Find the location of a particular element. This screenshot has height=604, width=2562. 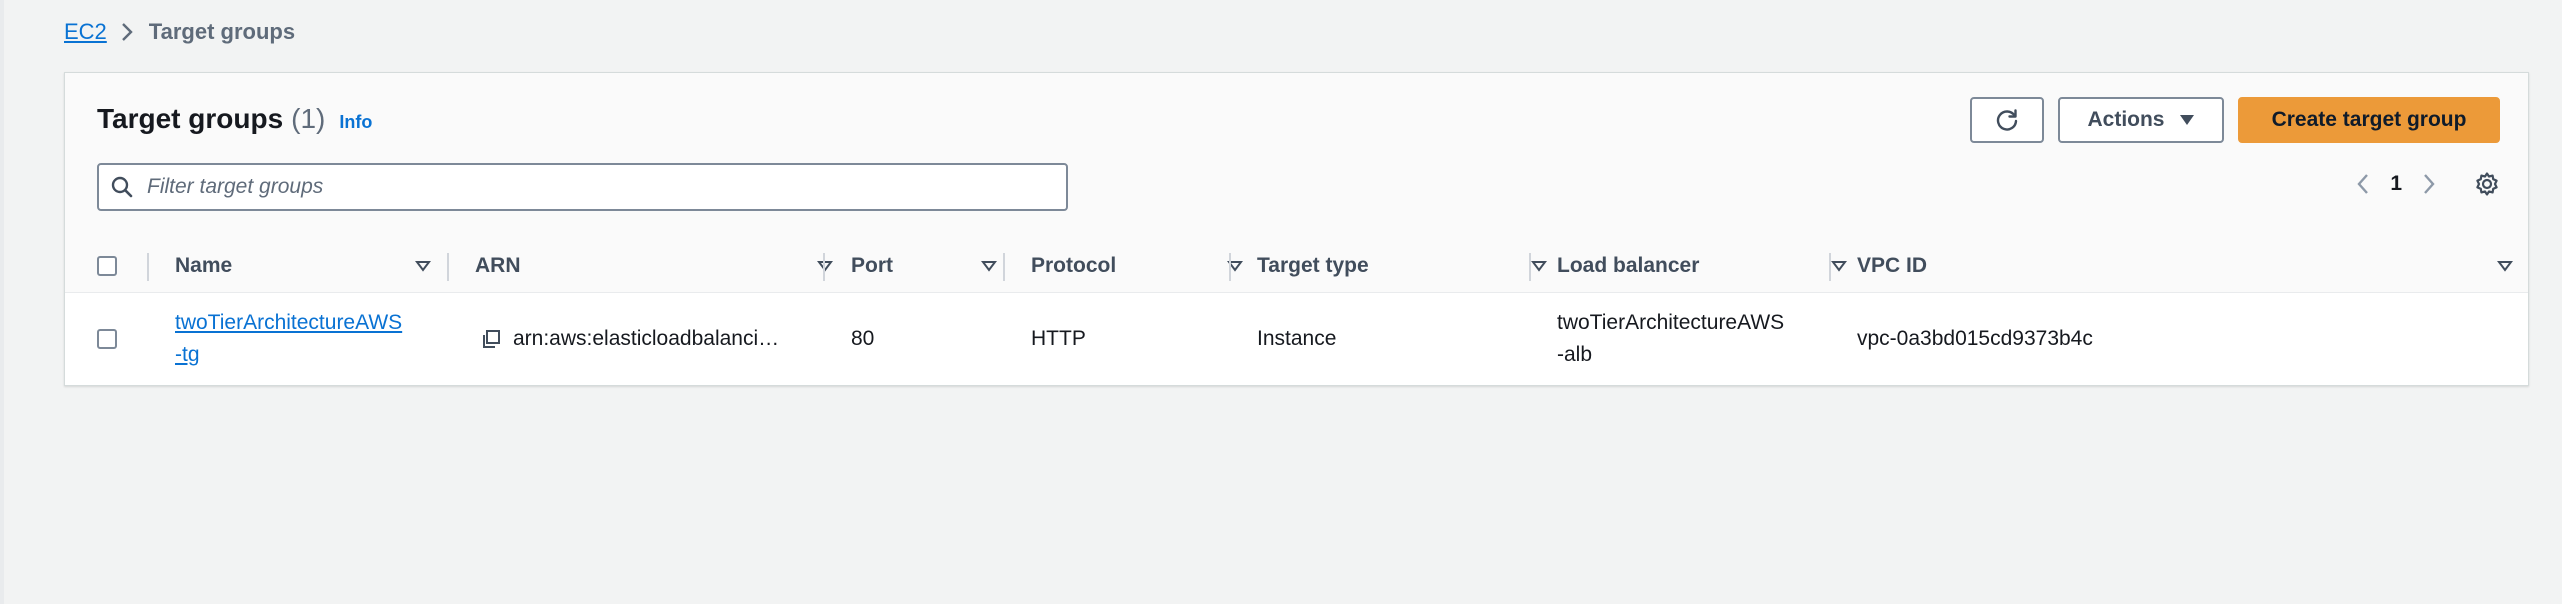

select-all-cell is located at coordinates (117, 265).